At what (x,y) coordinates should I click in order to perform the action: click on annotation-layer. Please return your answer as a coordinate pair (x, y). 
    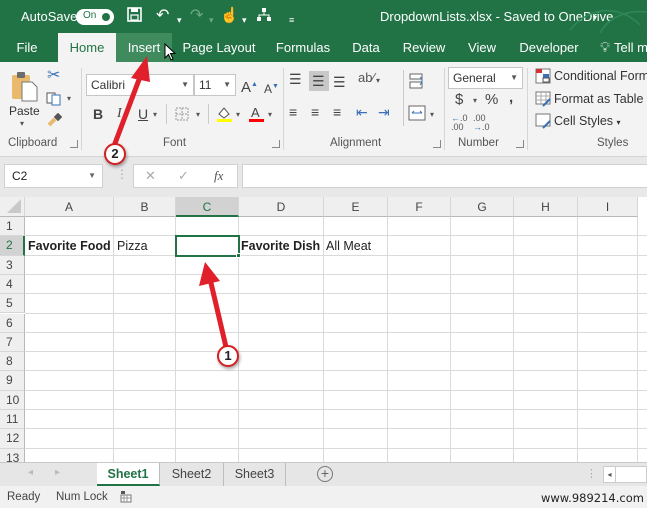
    Looking at the image, I should click on (170, 203).